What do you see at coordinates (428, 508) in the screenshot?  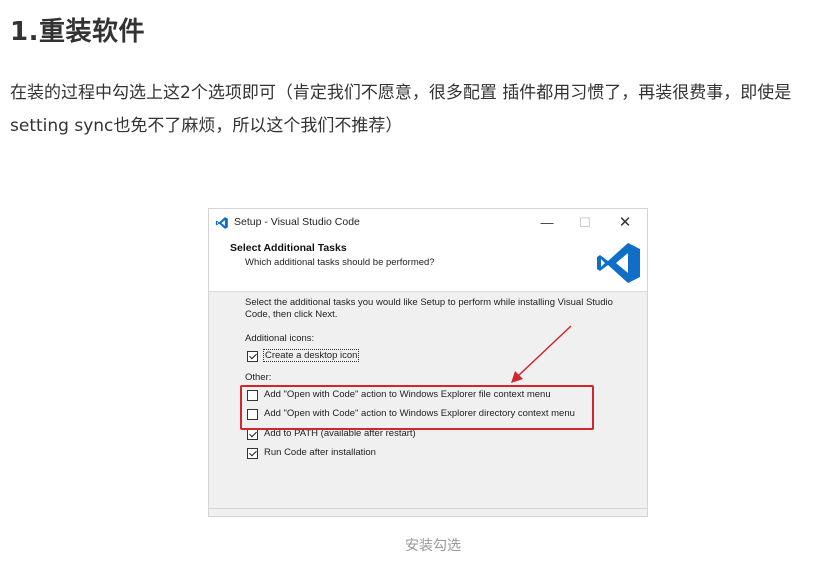 I see `wizard-divider` at bounding box center [428, 508].